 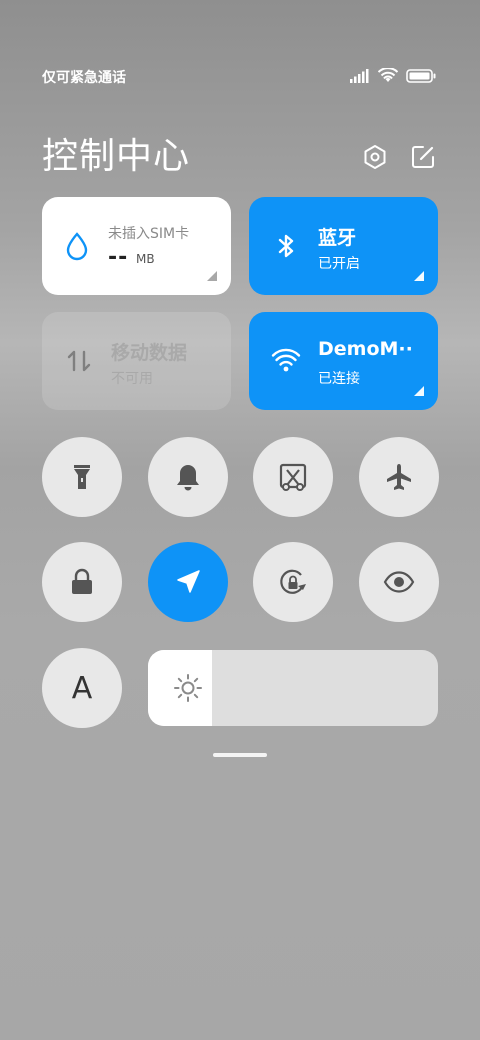 I want to click on edit-icon, so click(x=423, y=157).